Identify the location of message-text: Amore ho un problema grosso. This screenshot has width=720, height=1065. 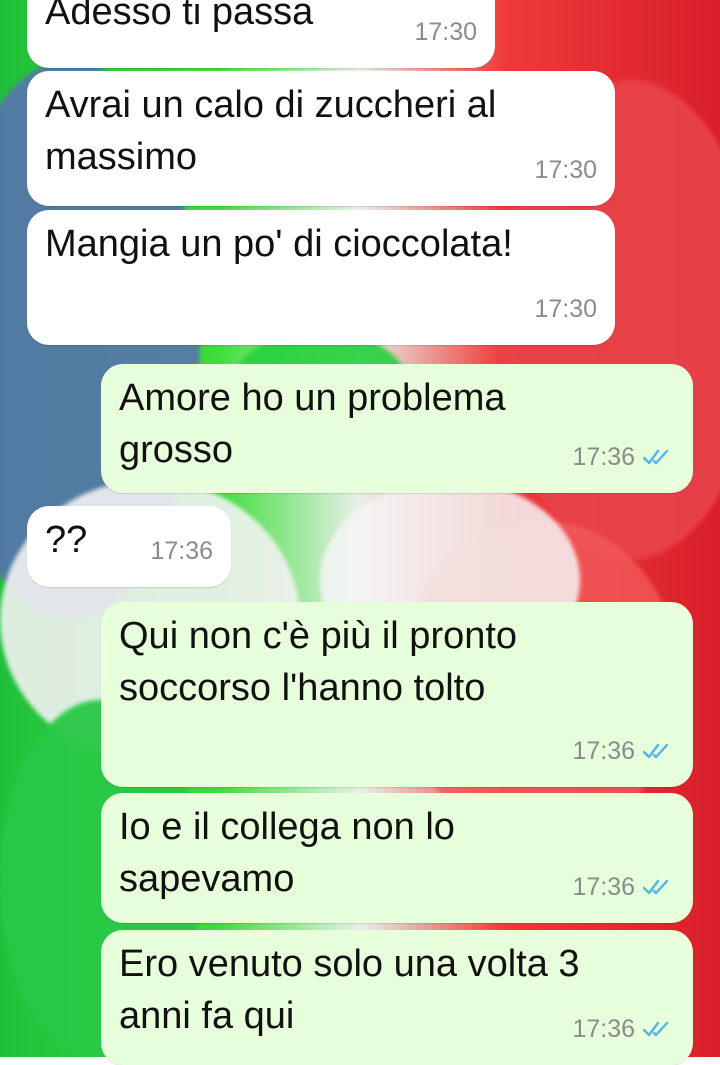
(318, 424).